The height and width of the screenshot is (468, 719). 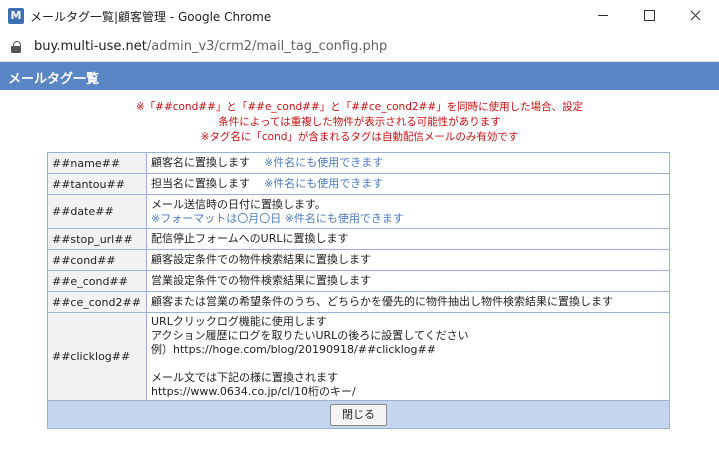 I want to click on table-footer: 閉じる, so click(x=358, y=414).